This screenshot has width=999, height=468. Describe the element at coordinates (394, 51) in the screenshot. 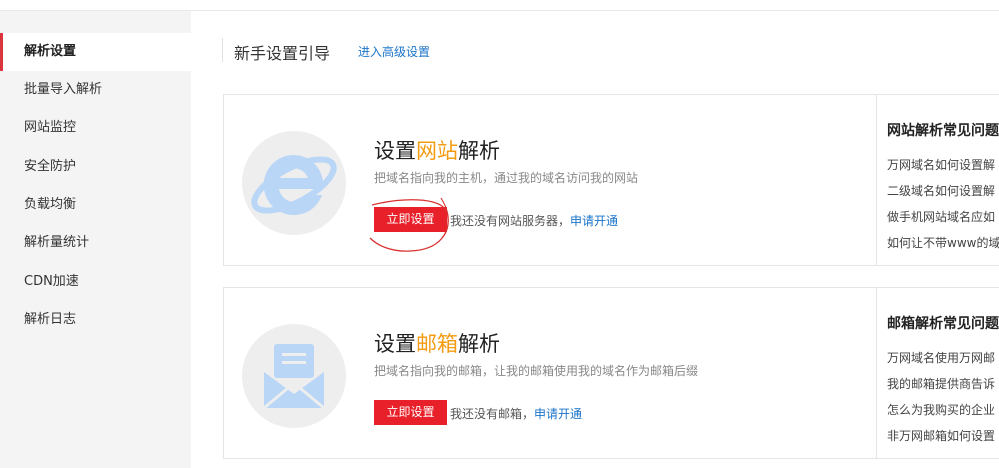

I see `advanced-settings-link: 进入高级设置` at that location.